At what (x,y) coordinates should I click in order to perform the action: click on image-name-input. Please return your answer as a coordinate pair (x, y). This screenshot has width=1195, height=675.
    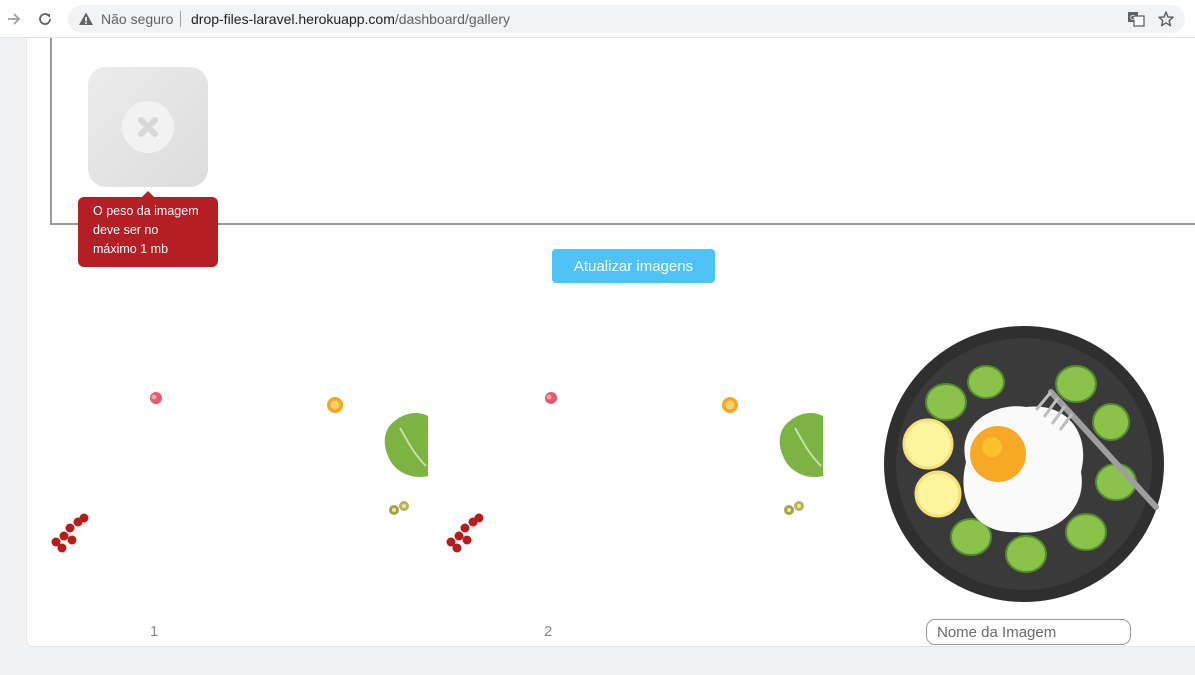
    Looking at the image, I should click on (1028, 632).